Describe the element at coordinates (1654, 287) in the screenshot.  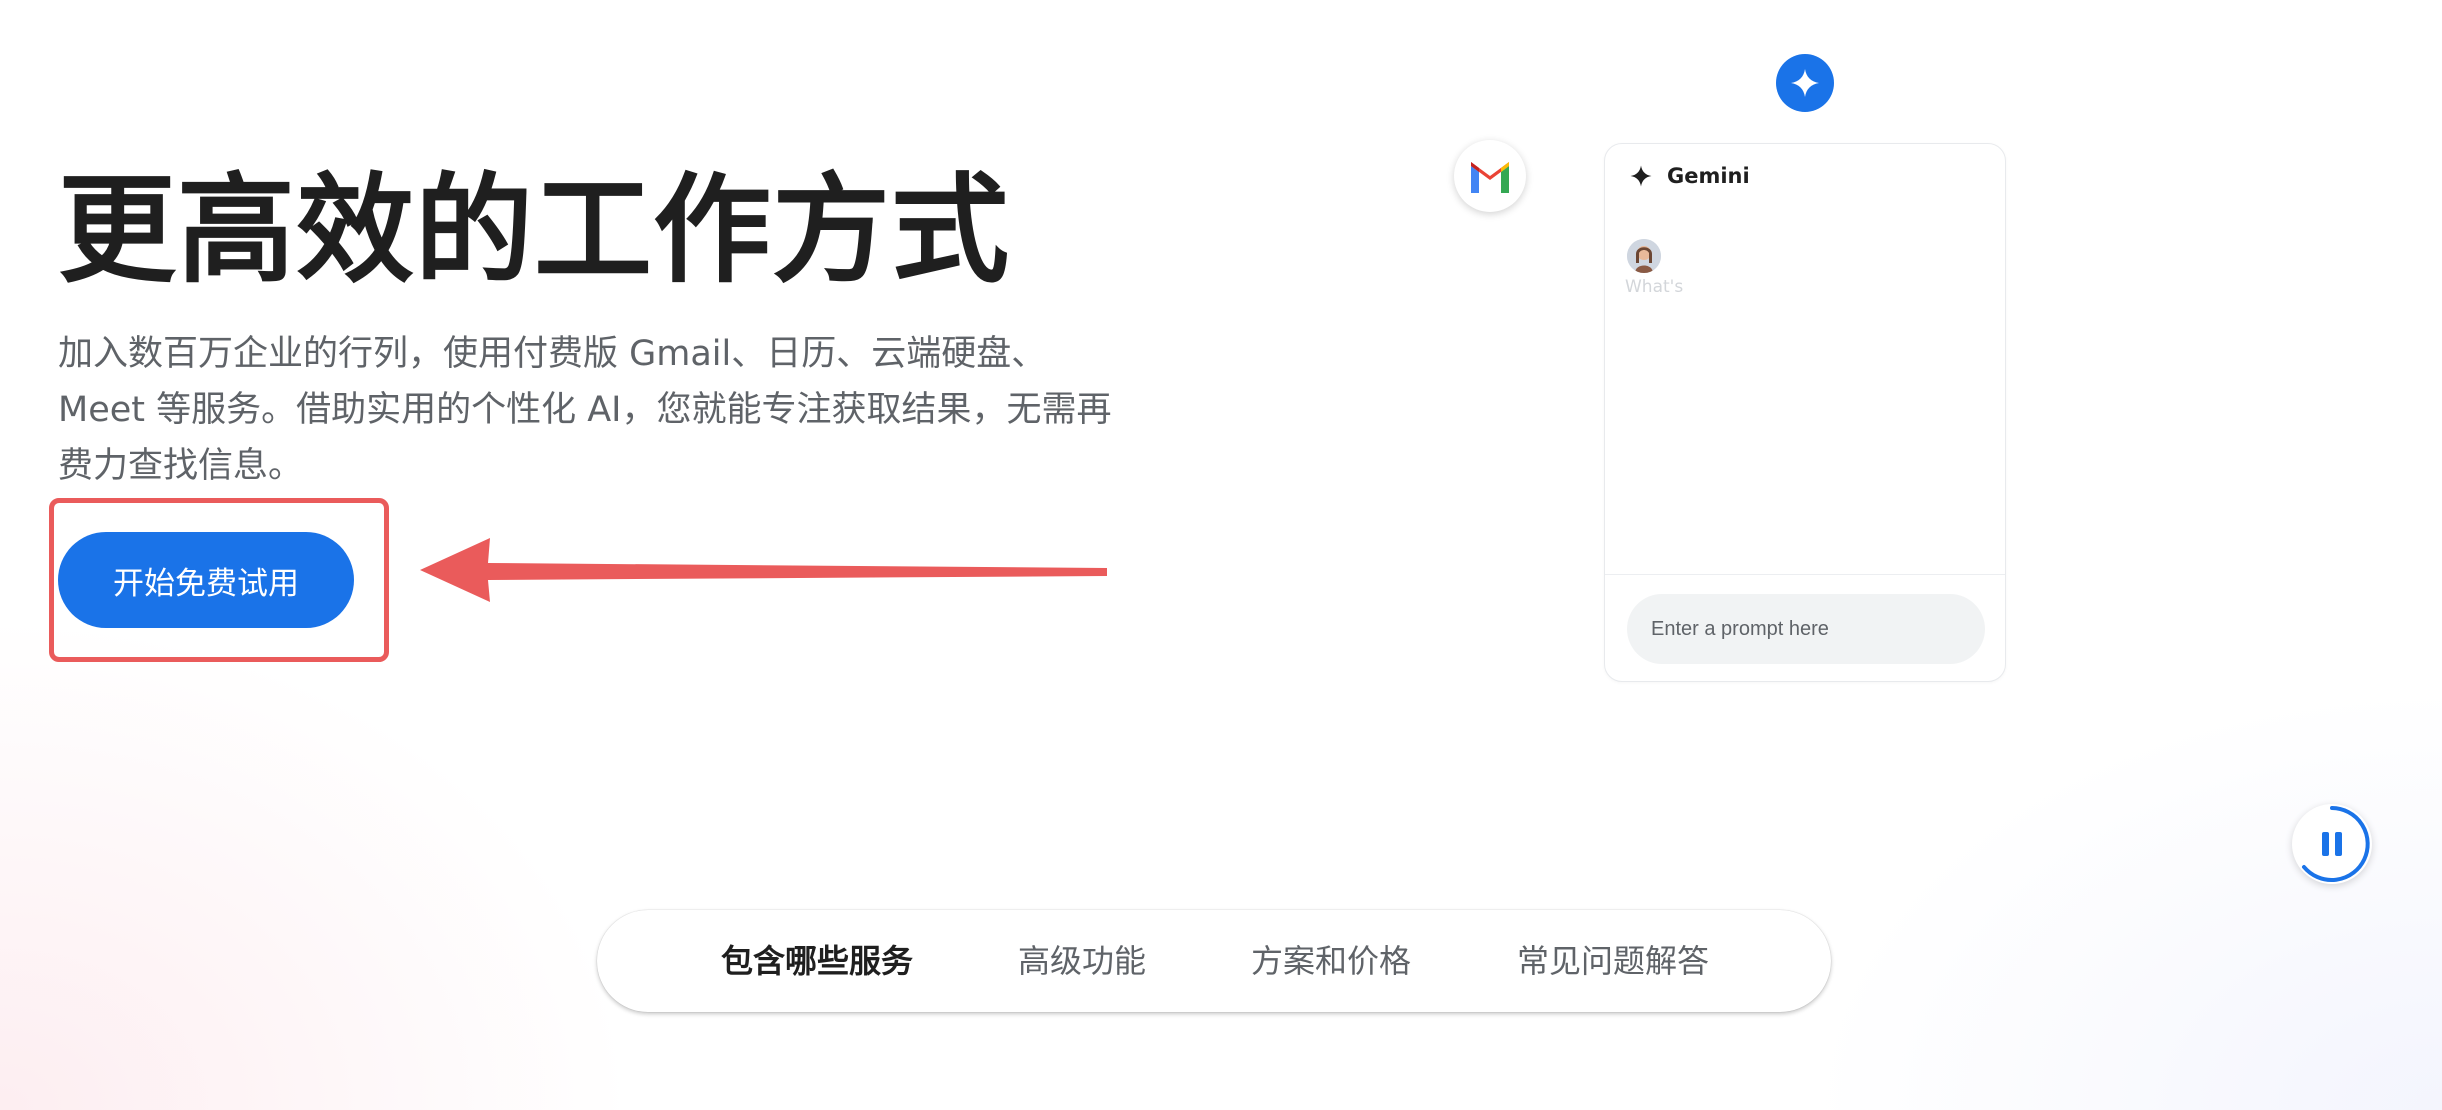
I see `chat-message-snippet: What's` at that location.